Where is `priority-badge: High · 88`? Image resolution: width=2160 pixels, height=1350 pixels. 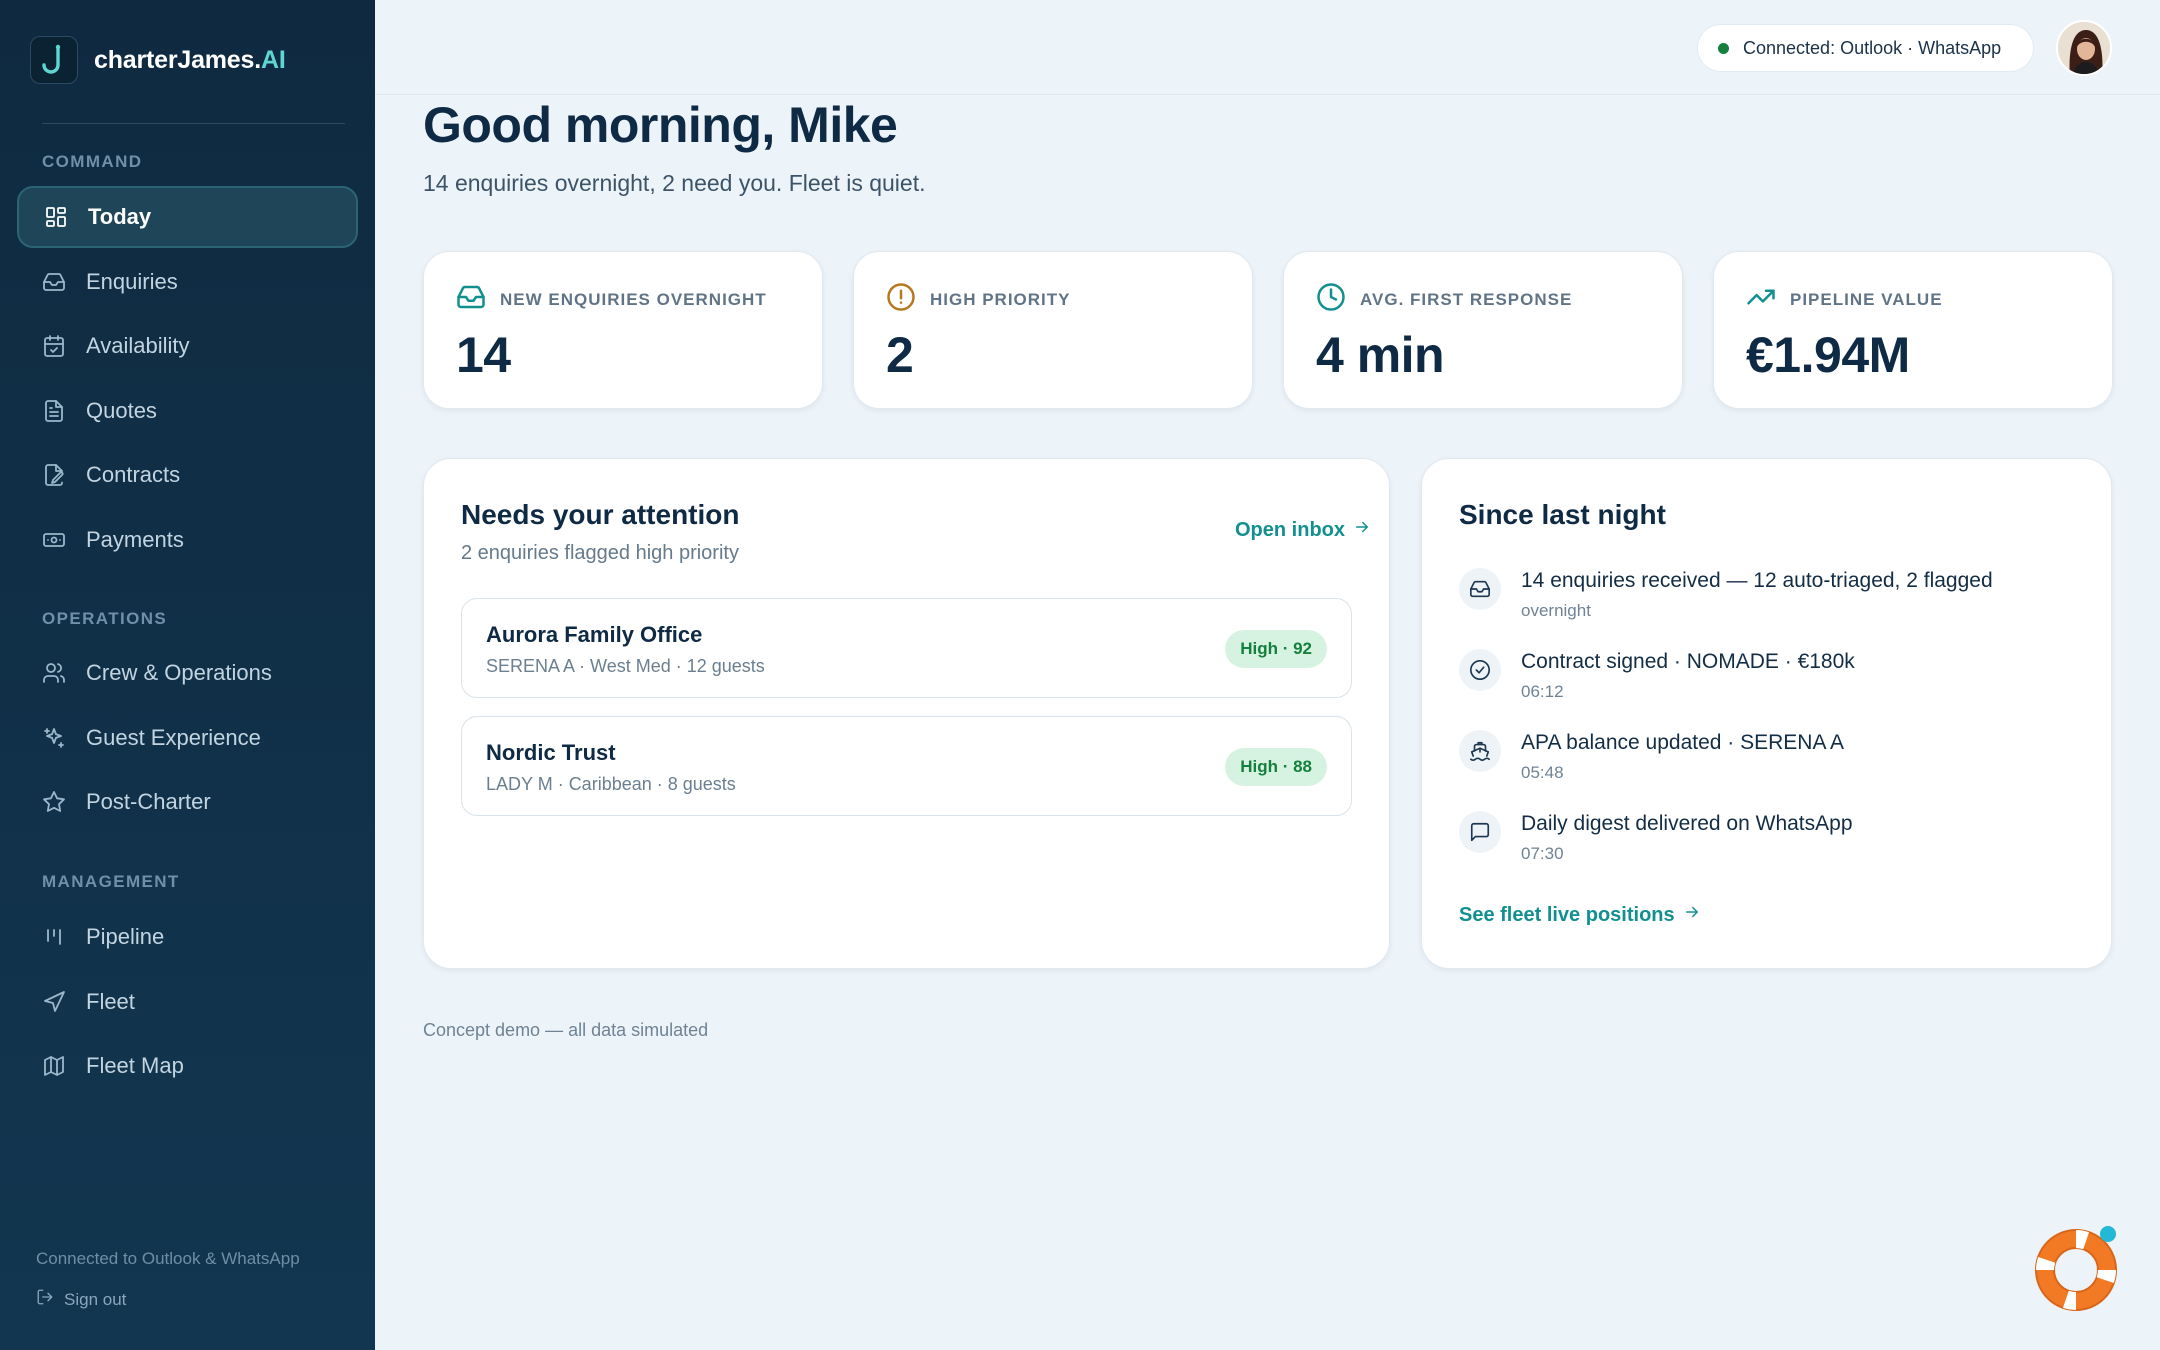 priority-badge: High · 88 is located at coordinates (1276, 767).